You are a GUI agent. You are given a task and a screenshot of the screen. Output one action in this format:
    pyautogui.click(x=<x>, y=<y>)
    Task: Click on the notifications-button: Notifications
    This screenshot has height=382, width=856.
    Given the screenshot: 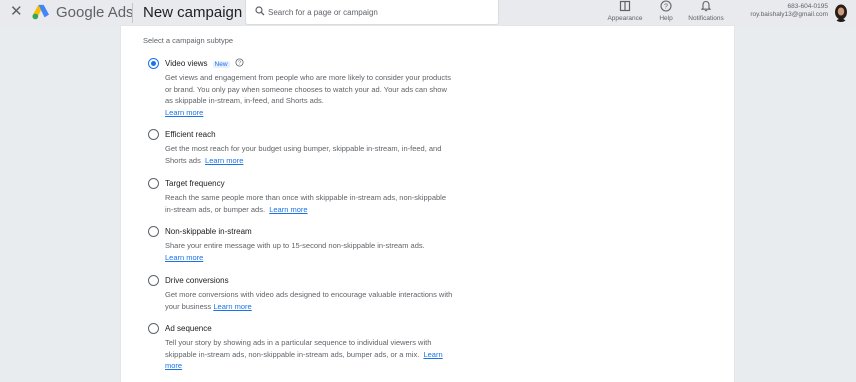 What is the action you would take?
    pyautogui.click(x=706, y=11)
    